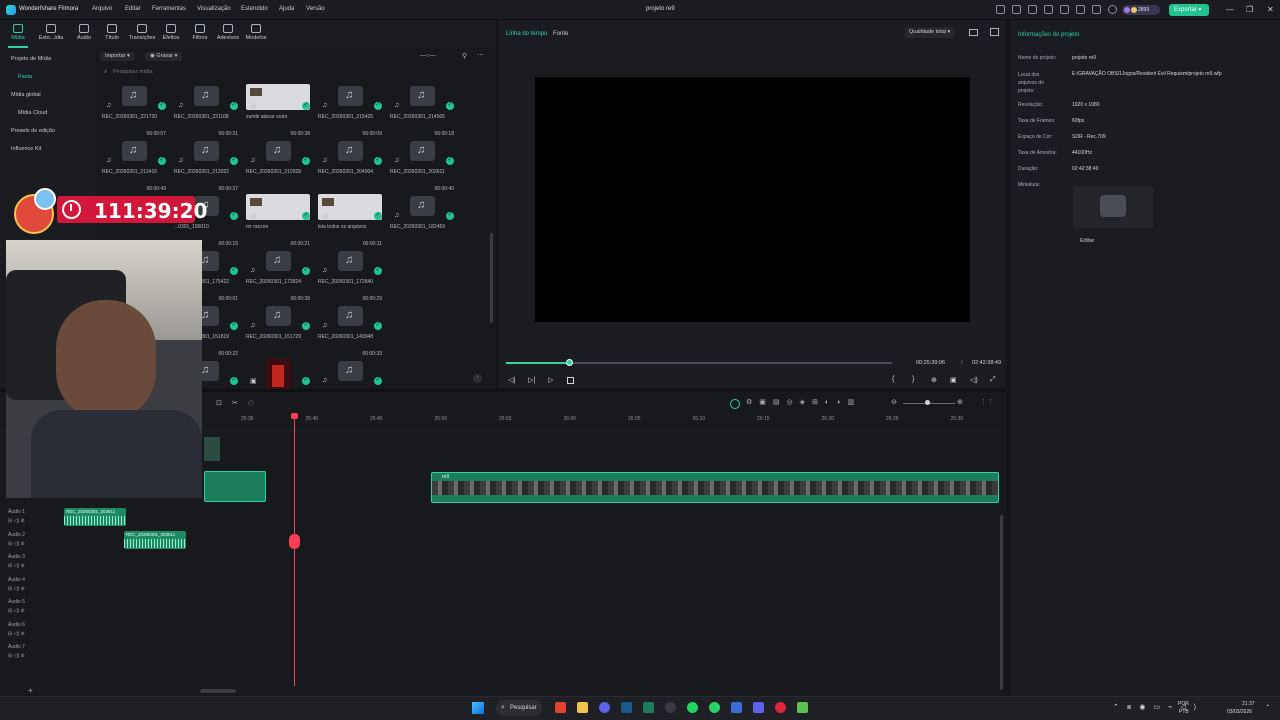 The height and width of the screenshot is (720, 1280). What do you see at coordinates (960, 402) in the screenshot?
I see `zoom-in-icon: ⊕` at bounding box center [960, 402].